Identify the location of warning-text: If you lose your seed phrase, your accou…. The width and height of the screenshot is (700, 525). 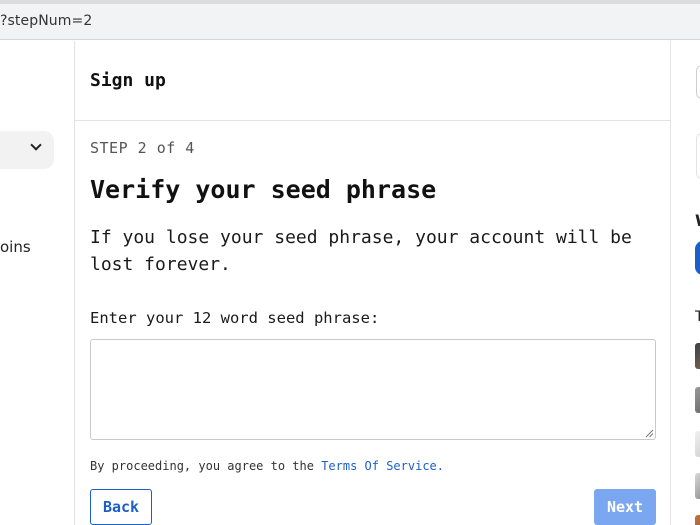
(361, 251).